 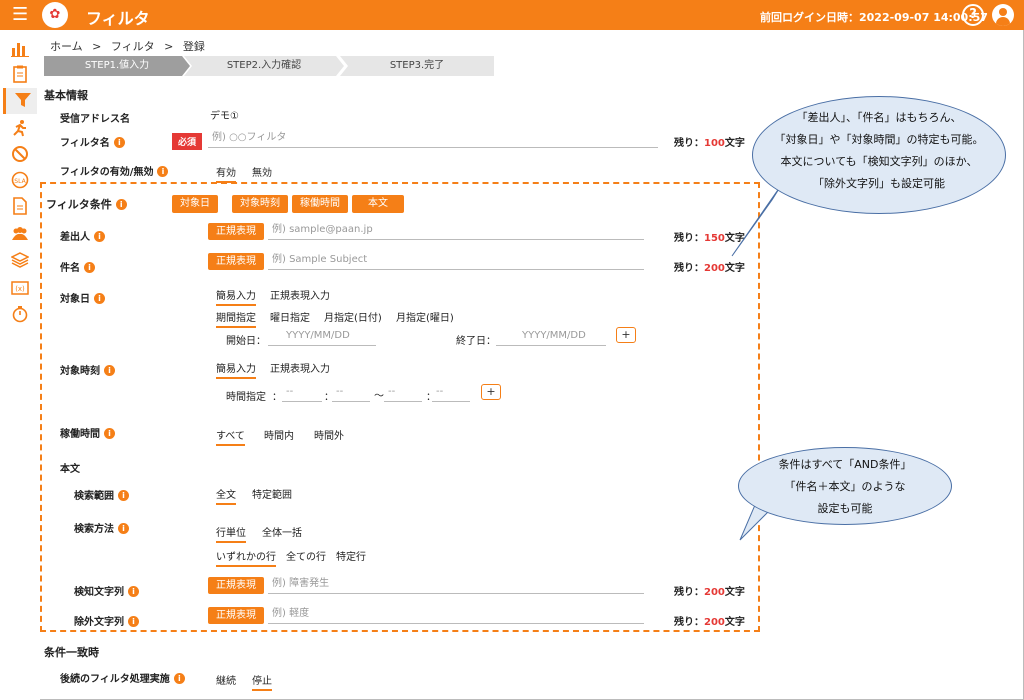 I want to click on sender-regex-button: 正規表現, so click(x=236, y=231).